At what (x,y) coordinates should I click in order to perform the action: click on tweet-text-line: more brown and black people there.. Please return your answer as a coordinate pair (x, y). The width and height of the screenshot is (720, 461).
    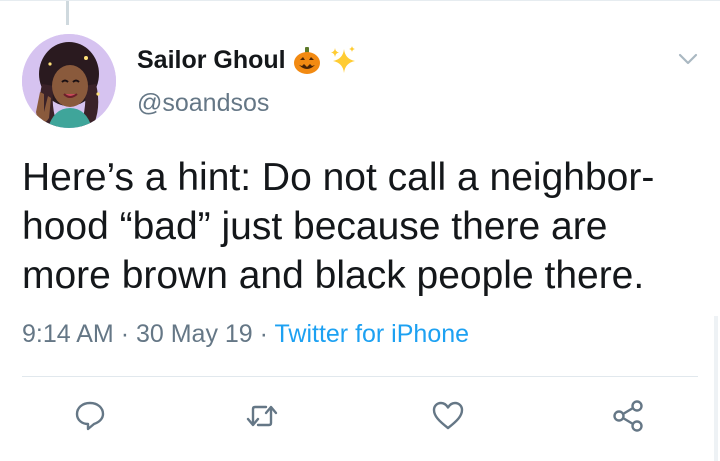
    Looking at the image, I should click on (333, 275).